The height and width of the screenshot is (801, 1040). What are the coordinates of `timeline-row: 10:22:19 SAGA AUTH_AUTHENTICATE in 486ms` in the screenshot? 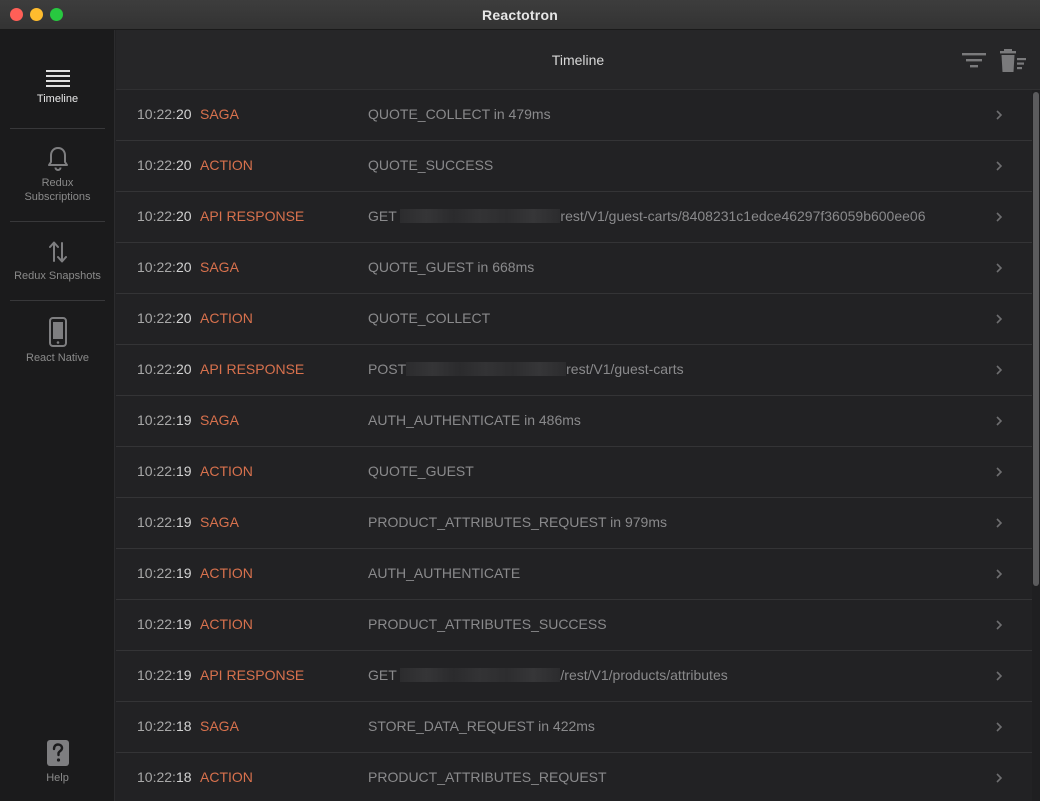 It's located at (574, 421).